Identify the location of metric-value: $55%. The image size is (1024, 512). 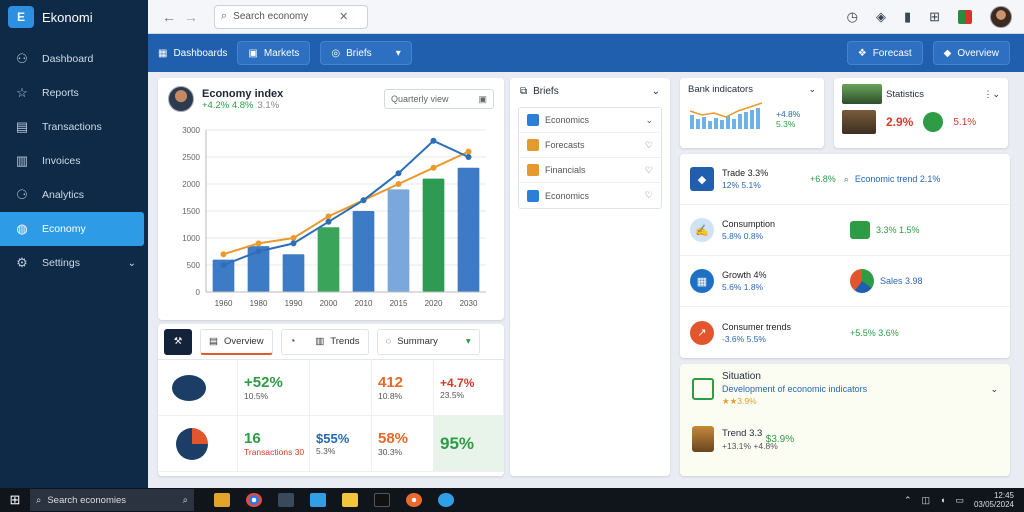
(333, 438).